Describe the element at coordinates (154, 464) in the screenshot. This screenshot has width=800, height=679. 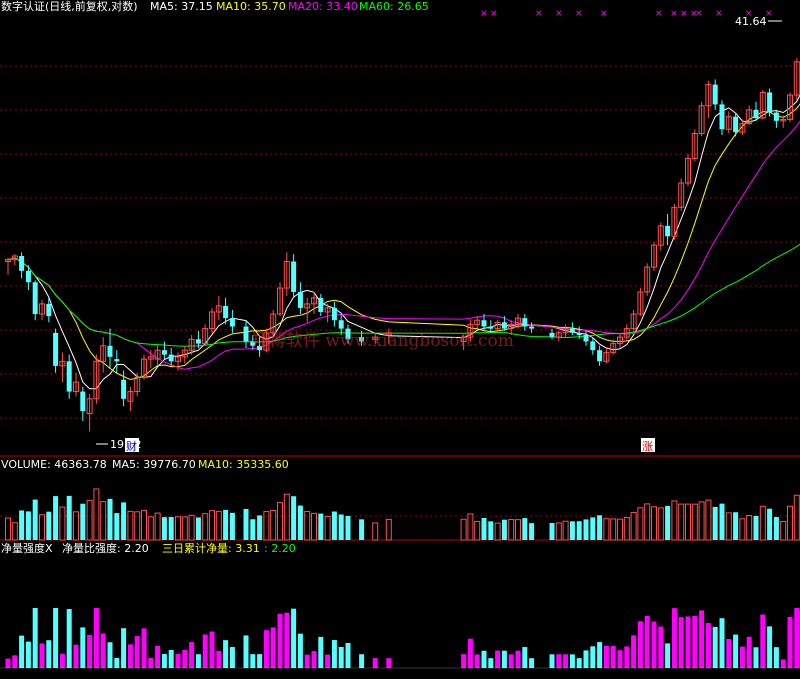
I see `volume-ma5-label: MA5: 39776.70` at that location.